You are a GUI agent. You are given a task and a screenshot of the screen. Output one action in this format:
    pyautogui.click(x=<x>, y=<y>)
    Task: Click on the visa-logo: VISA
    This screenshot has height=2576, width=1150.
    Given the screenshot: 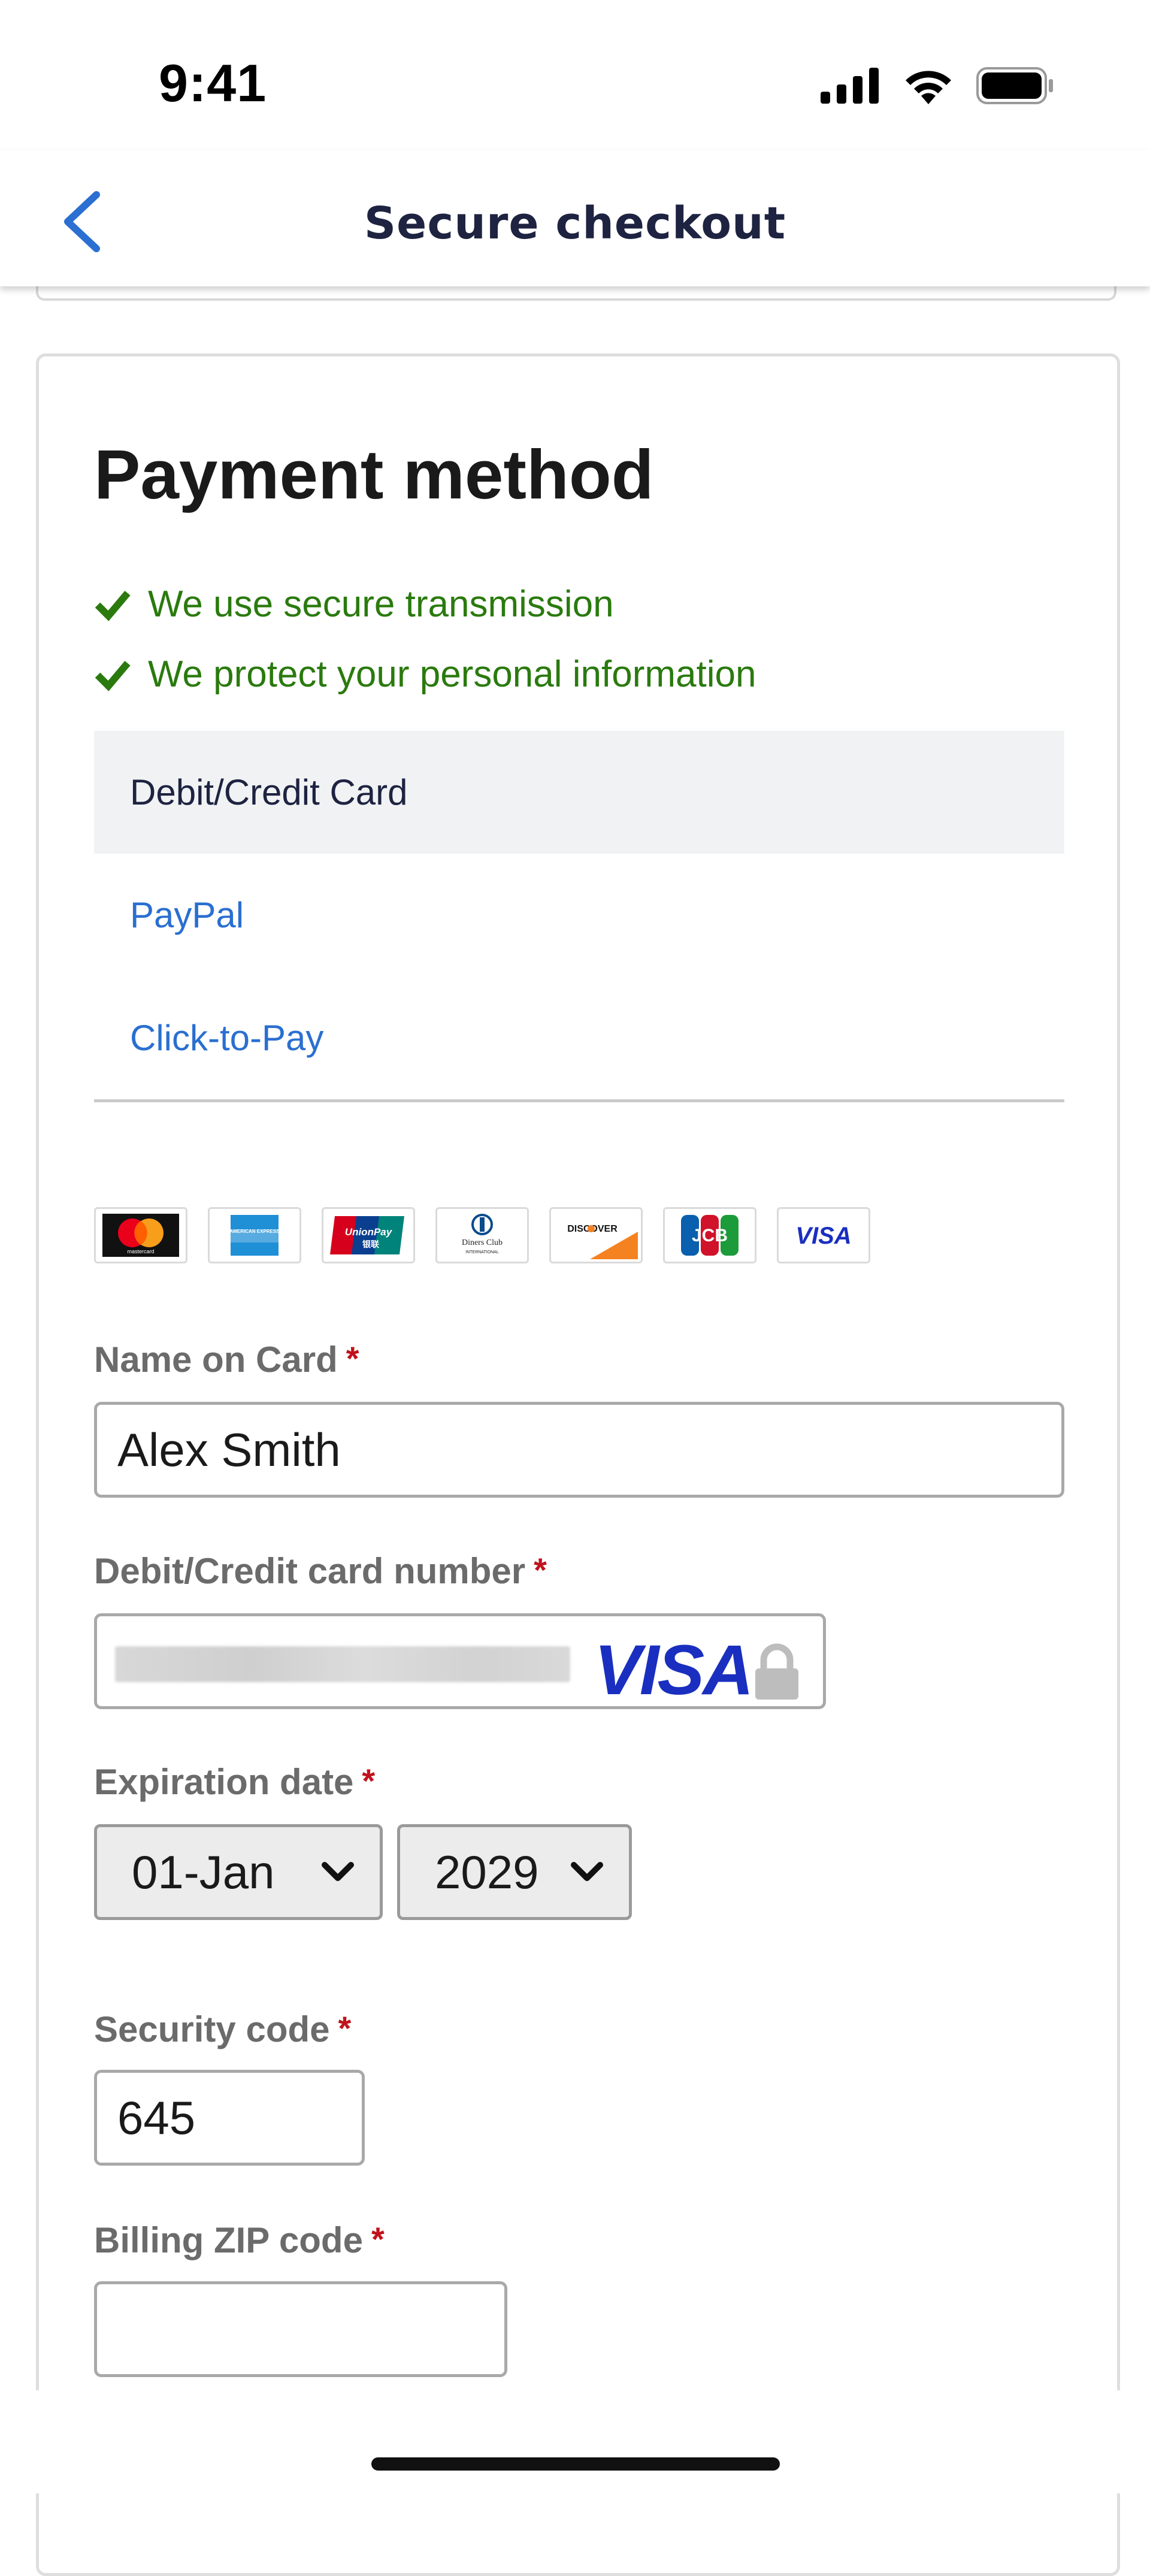 What is the action you would take?
    pyautogui.click(x=823, y=1235)
    